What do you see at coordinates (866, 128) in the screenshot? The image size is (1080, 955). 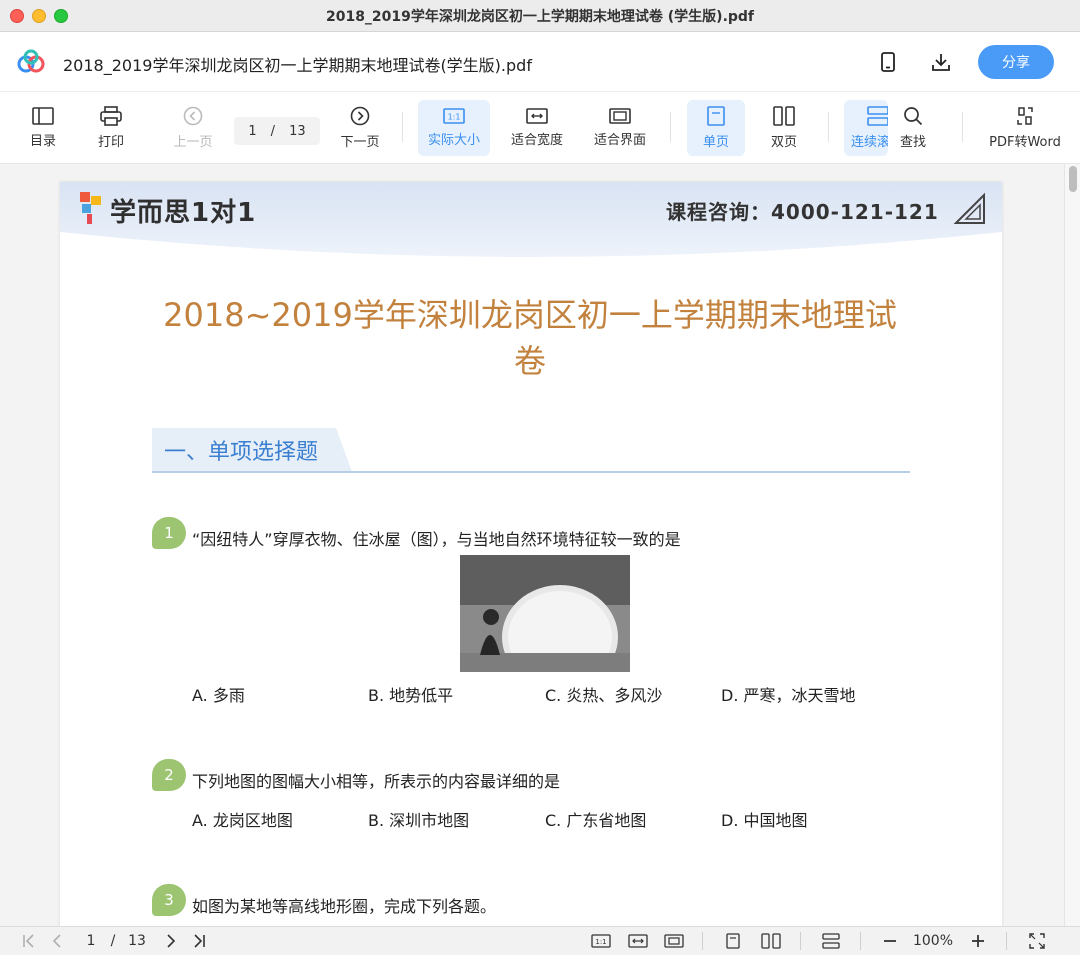 I see `continuous-scroll-button: 连续滚` at bounding box center [866, 128].